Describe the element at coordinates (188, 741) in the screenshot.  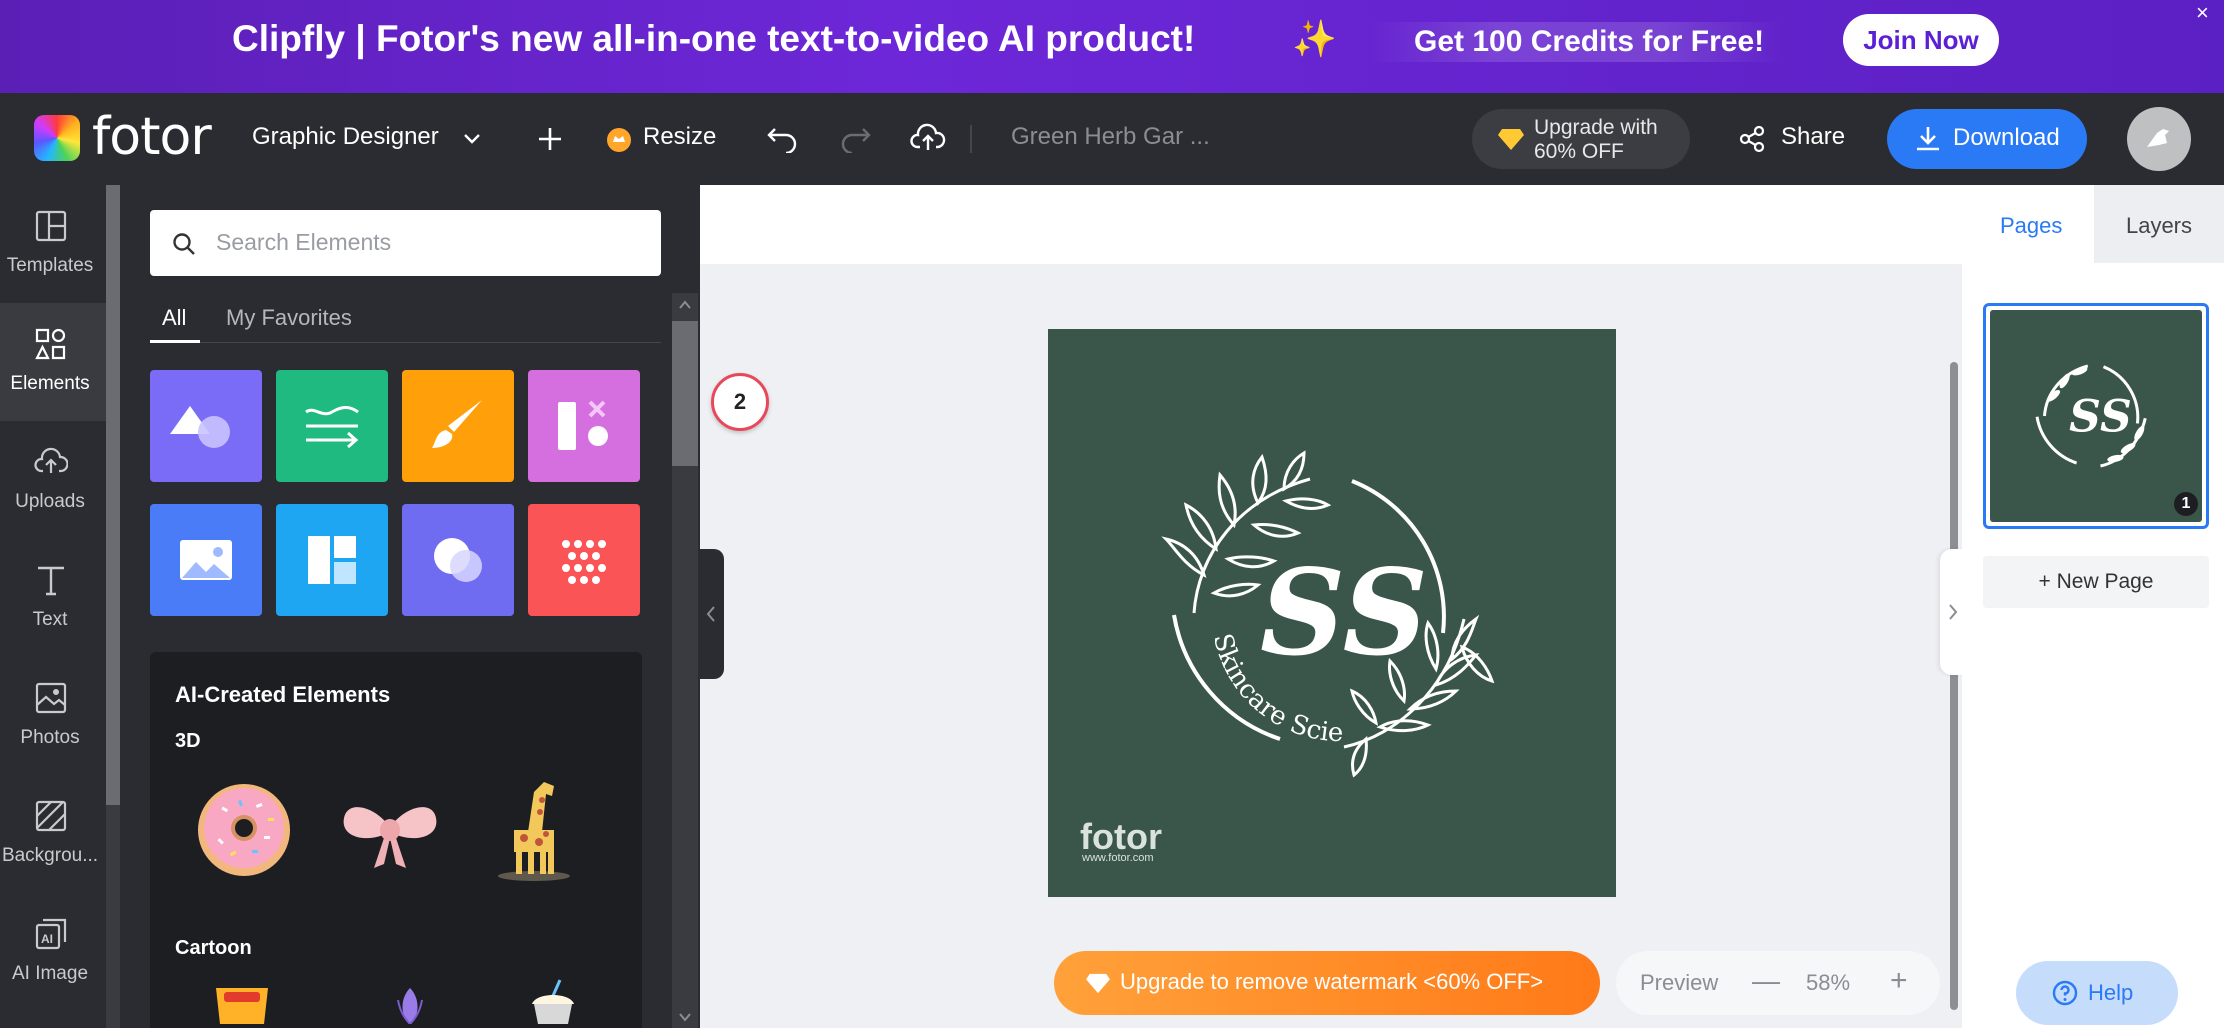
I see `ai-section-3d: 3D` at that location.